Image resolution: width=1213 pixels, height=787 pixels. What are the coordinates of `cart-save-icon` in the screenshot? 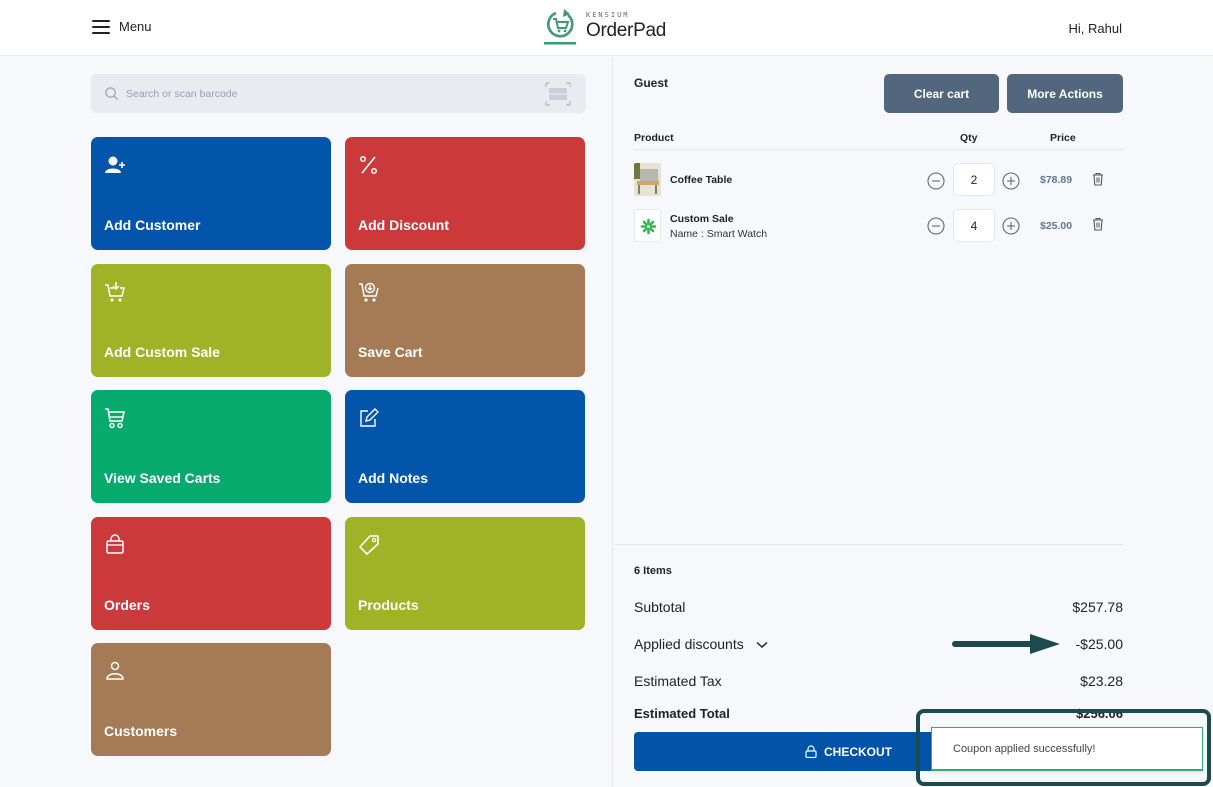 It's located at (369, 292).